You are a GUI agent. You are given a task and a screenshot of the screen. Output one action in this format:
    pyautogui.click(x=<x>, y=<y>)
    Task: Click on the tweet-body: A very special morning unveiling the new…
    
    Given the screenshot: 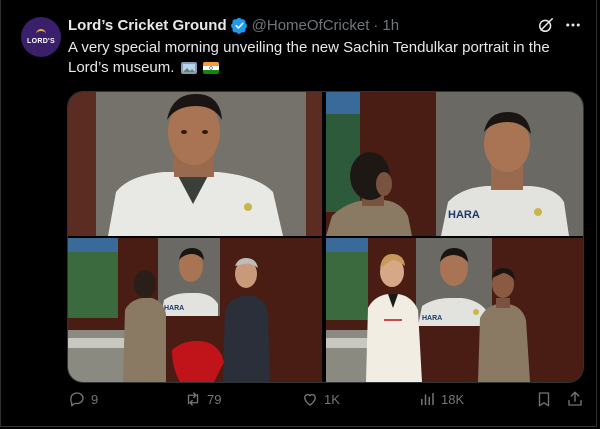 What is the action you would take?
    pyautogui.click(x=309, y=57)
    